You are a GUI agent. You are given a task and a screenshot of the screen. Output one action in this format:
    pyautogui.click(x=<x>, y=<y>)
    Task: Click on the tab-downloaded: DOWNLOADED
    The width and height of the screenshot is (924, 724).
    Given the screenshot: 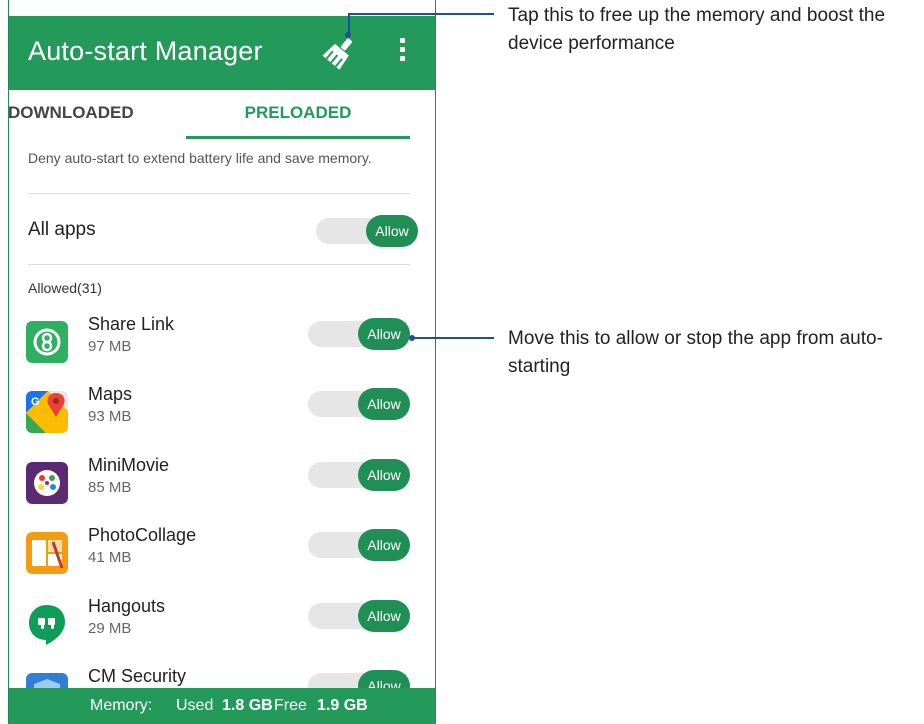 What is the action you would take?
    pyautogui.click(x=97, y=115)
    